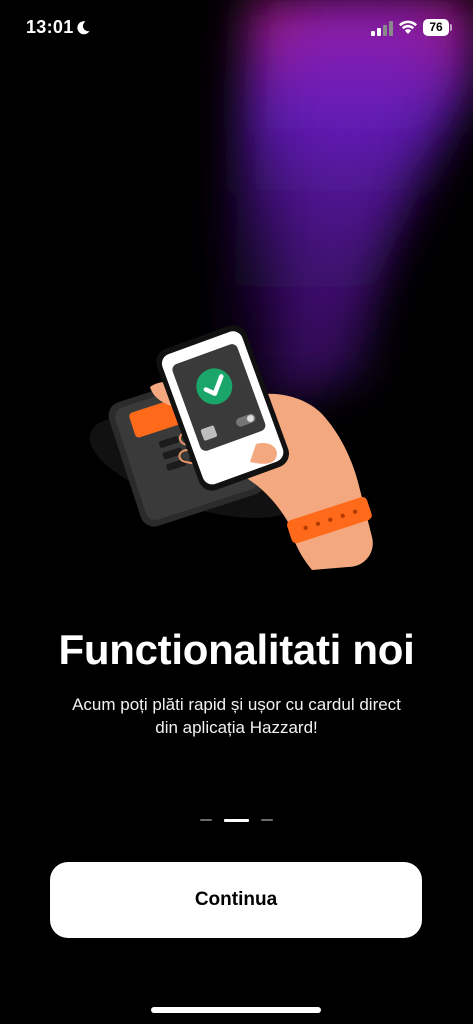 The image size is (473, 1024). I want to click on page-indicator, so click(236, 820).